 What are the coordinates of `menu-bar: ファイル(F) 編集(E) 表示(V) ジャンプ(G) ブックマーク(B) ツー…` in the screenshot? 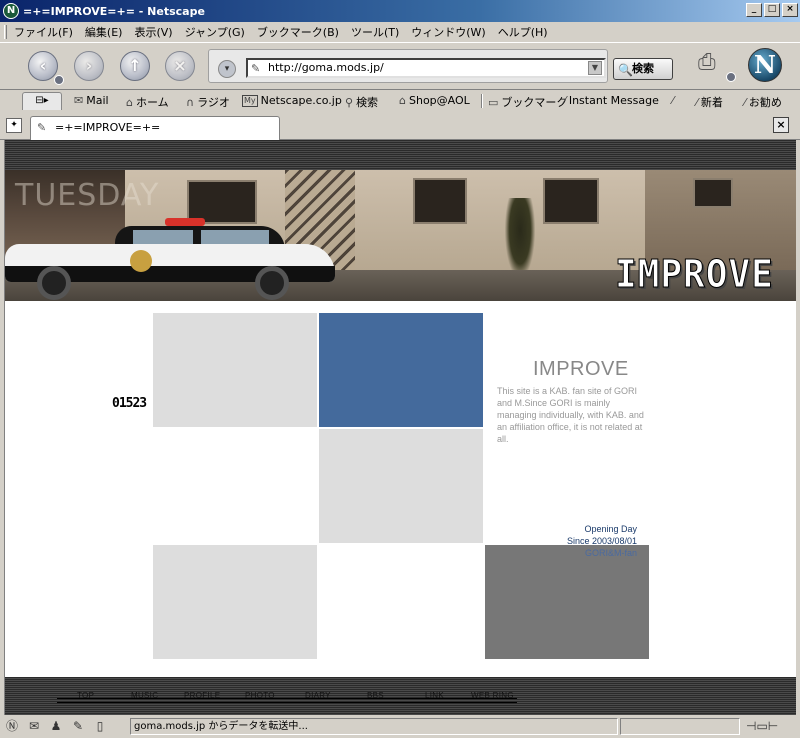 It's located at (400, 32).